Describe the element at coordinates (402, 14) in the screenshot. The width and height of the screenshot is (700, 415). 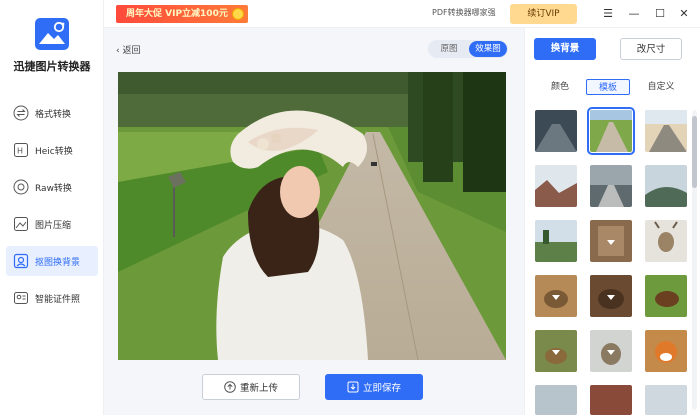
I see `title-bar: 周年大促 VIP立减100元 PDF转换器哪家强 续订VIP ☰ — ☐ ✕` at that location.